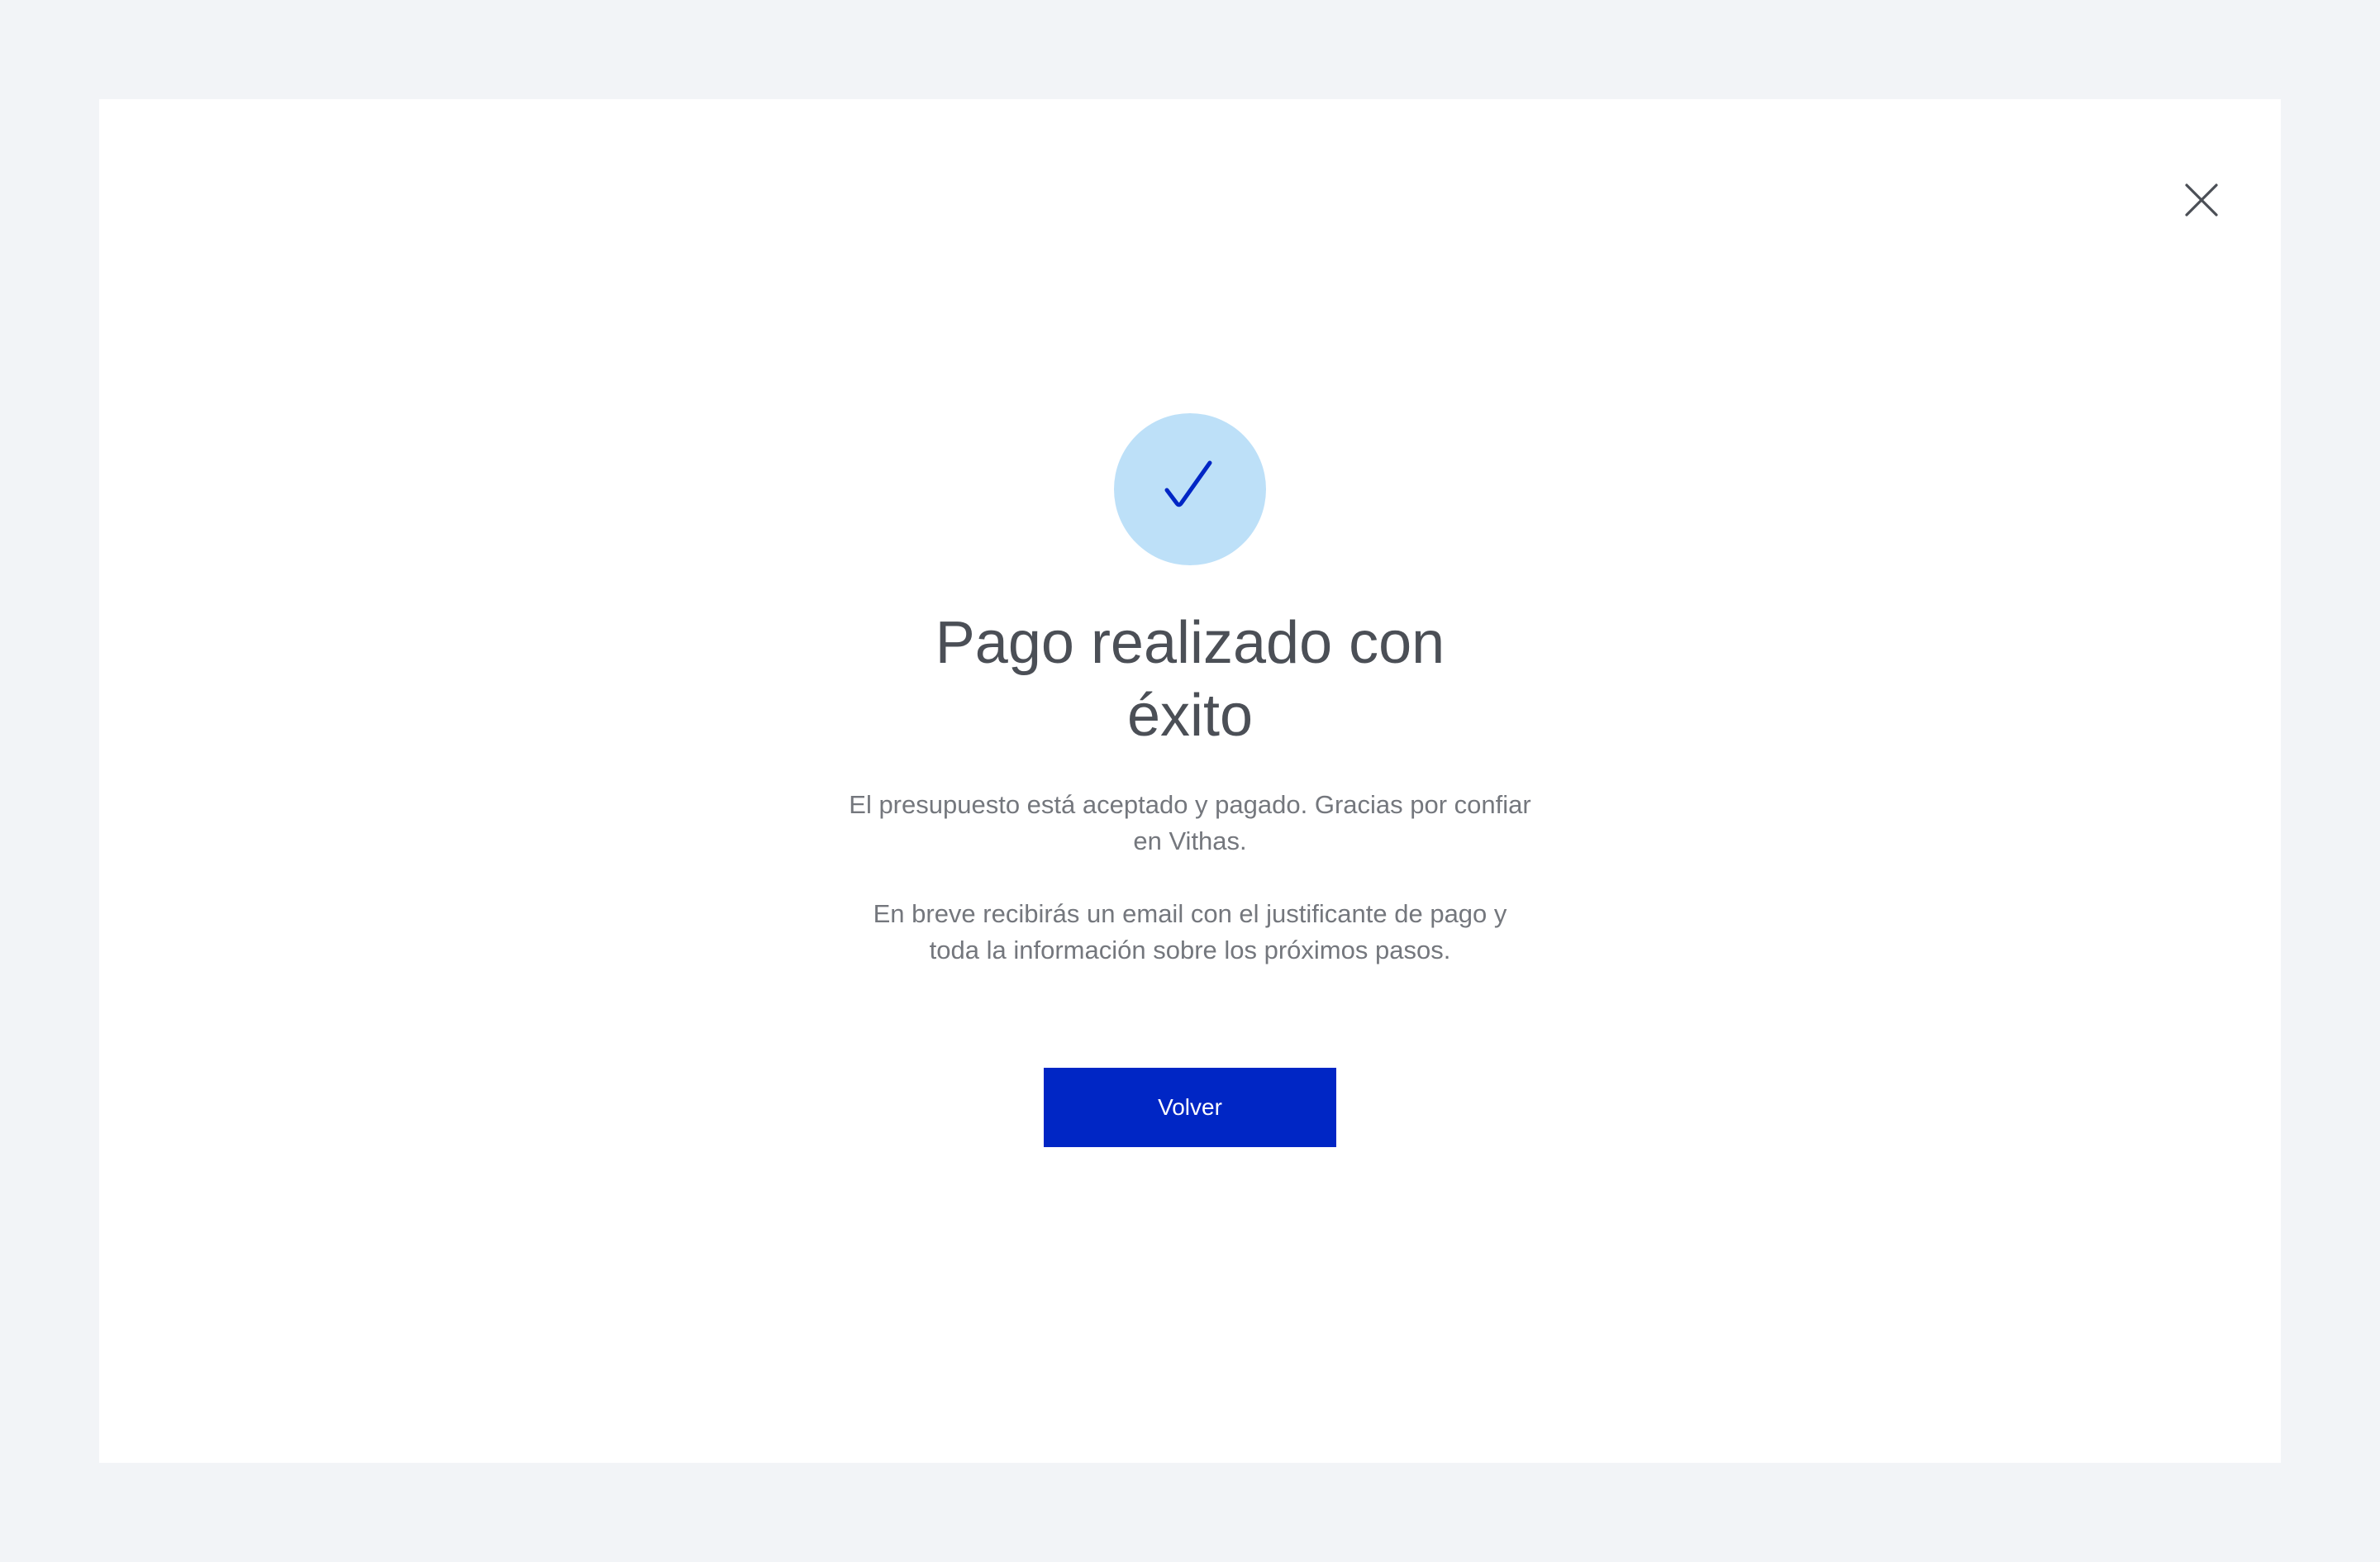  I want to click on close-icon, so click(2201, 200).